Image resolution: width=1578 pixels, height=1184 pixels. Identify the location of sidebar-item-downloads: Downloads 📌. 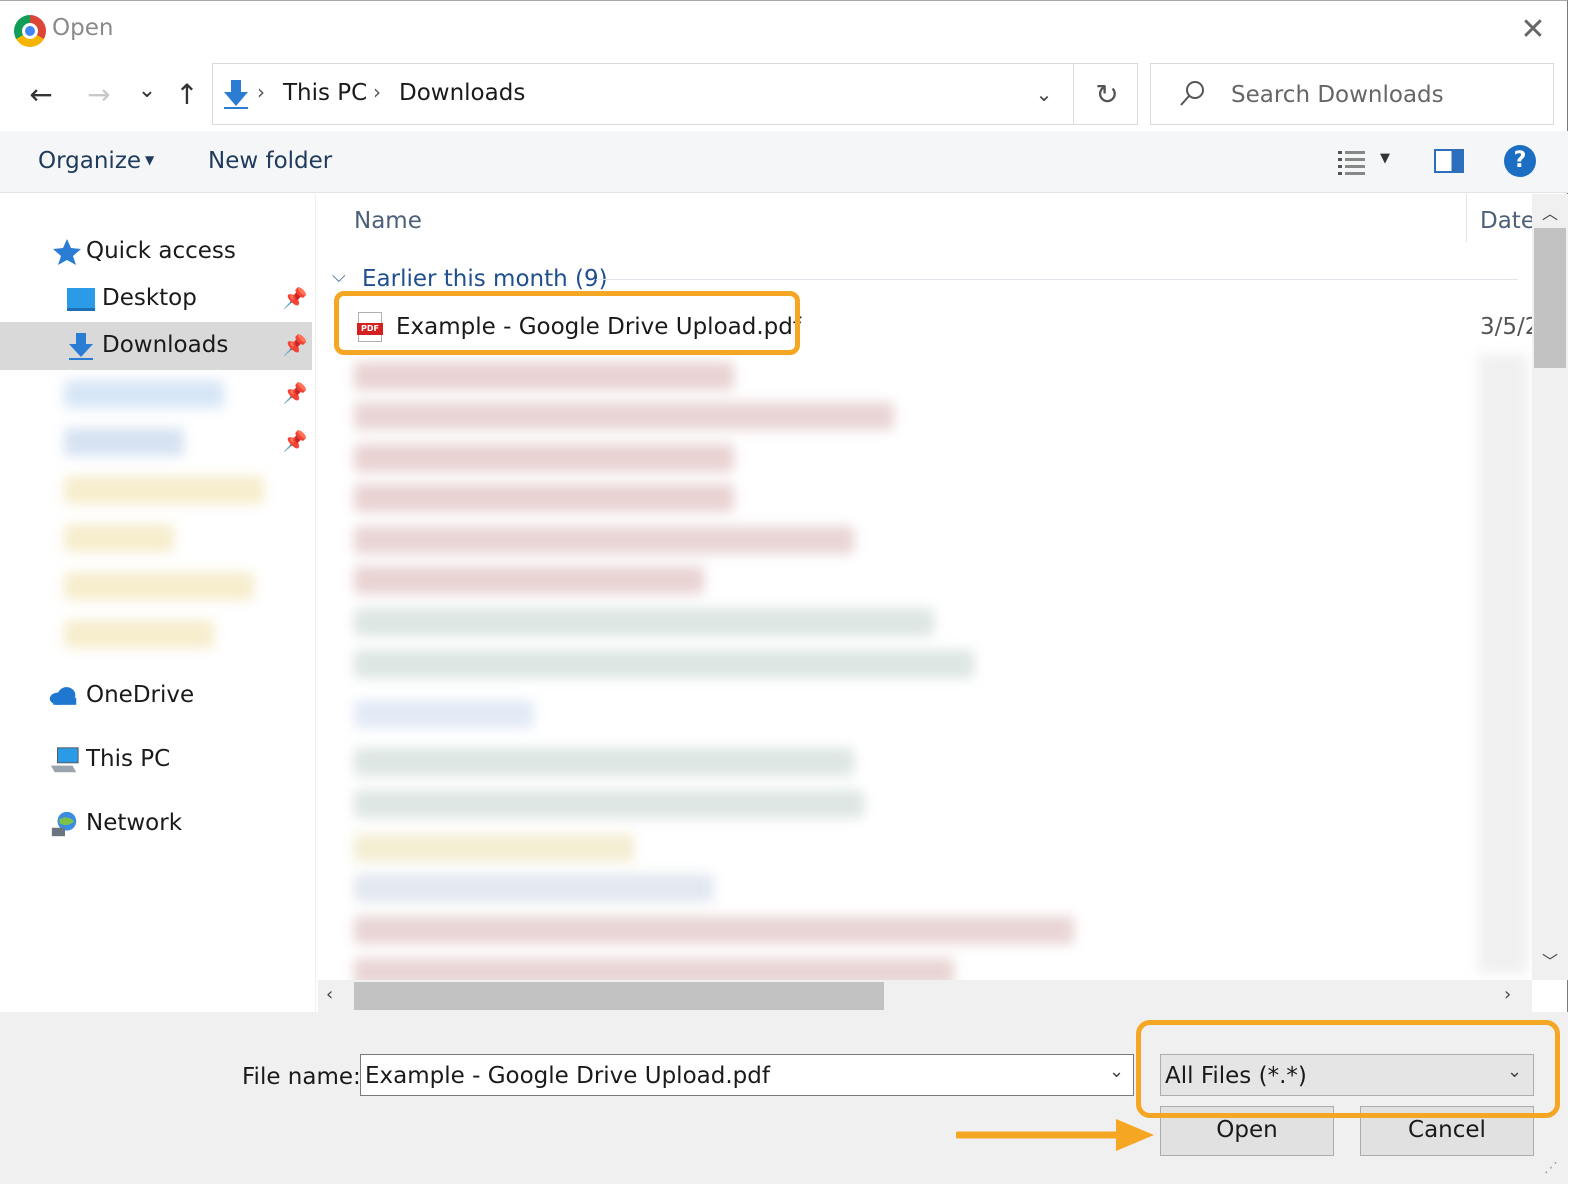
(156, 346).